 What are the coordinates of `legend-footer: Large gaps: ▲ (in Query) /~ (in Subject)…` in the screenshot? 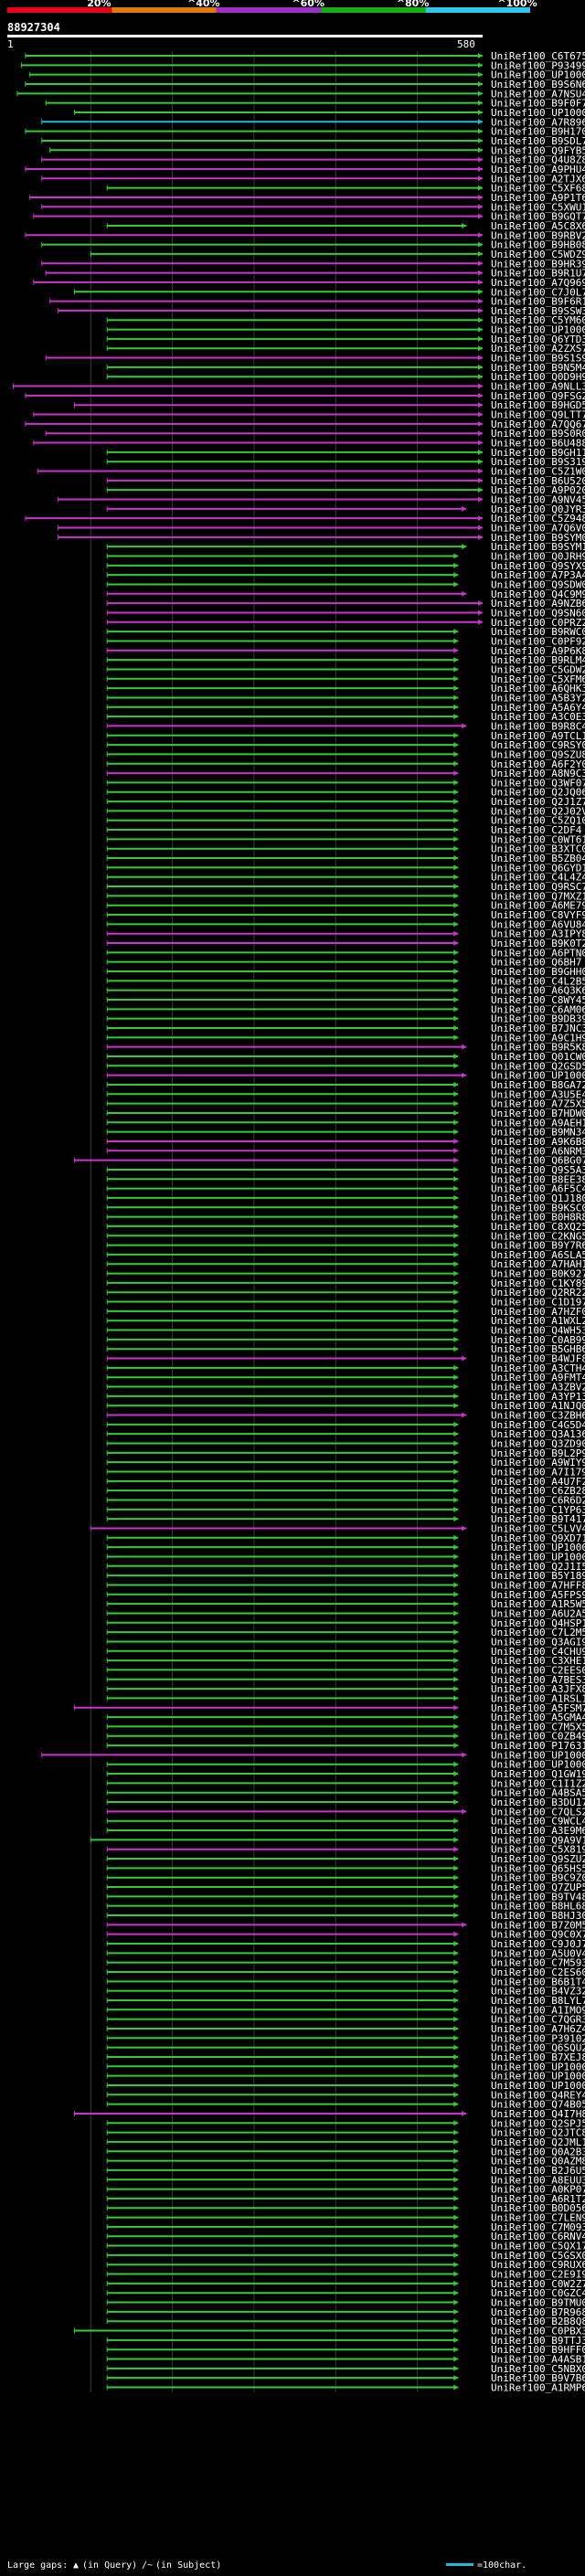 It's located at (267, 2565).